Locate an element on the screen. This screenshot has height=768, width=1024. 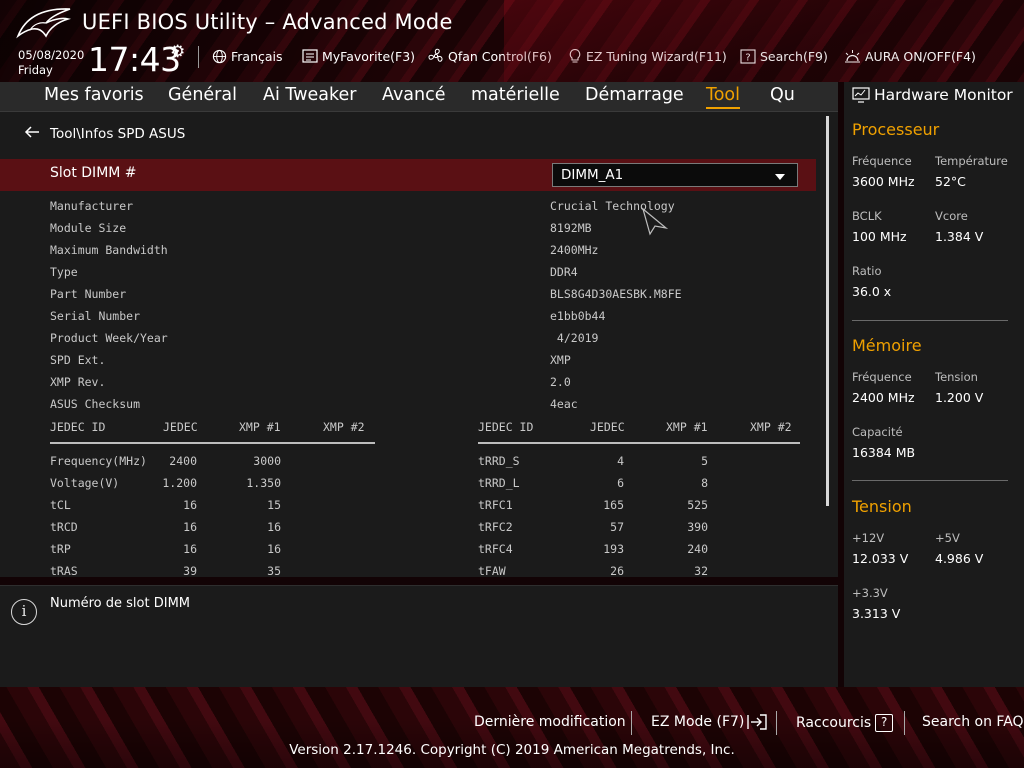
language-label: Français is located at coordinates (257, 56).